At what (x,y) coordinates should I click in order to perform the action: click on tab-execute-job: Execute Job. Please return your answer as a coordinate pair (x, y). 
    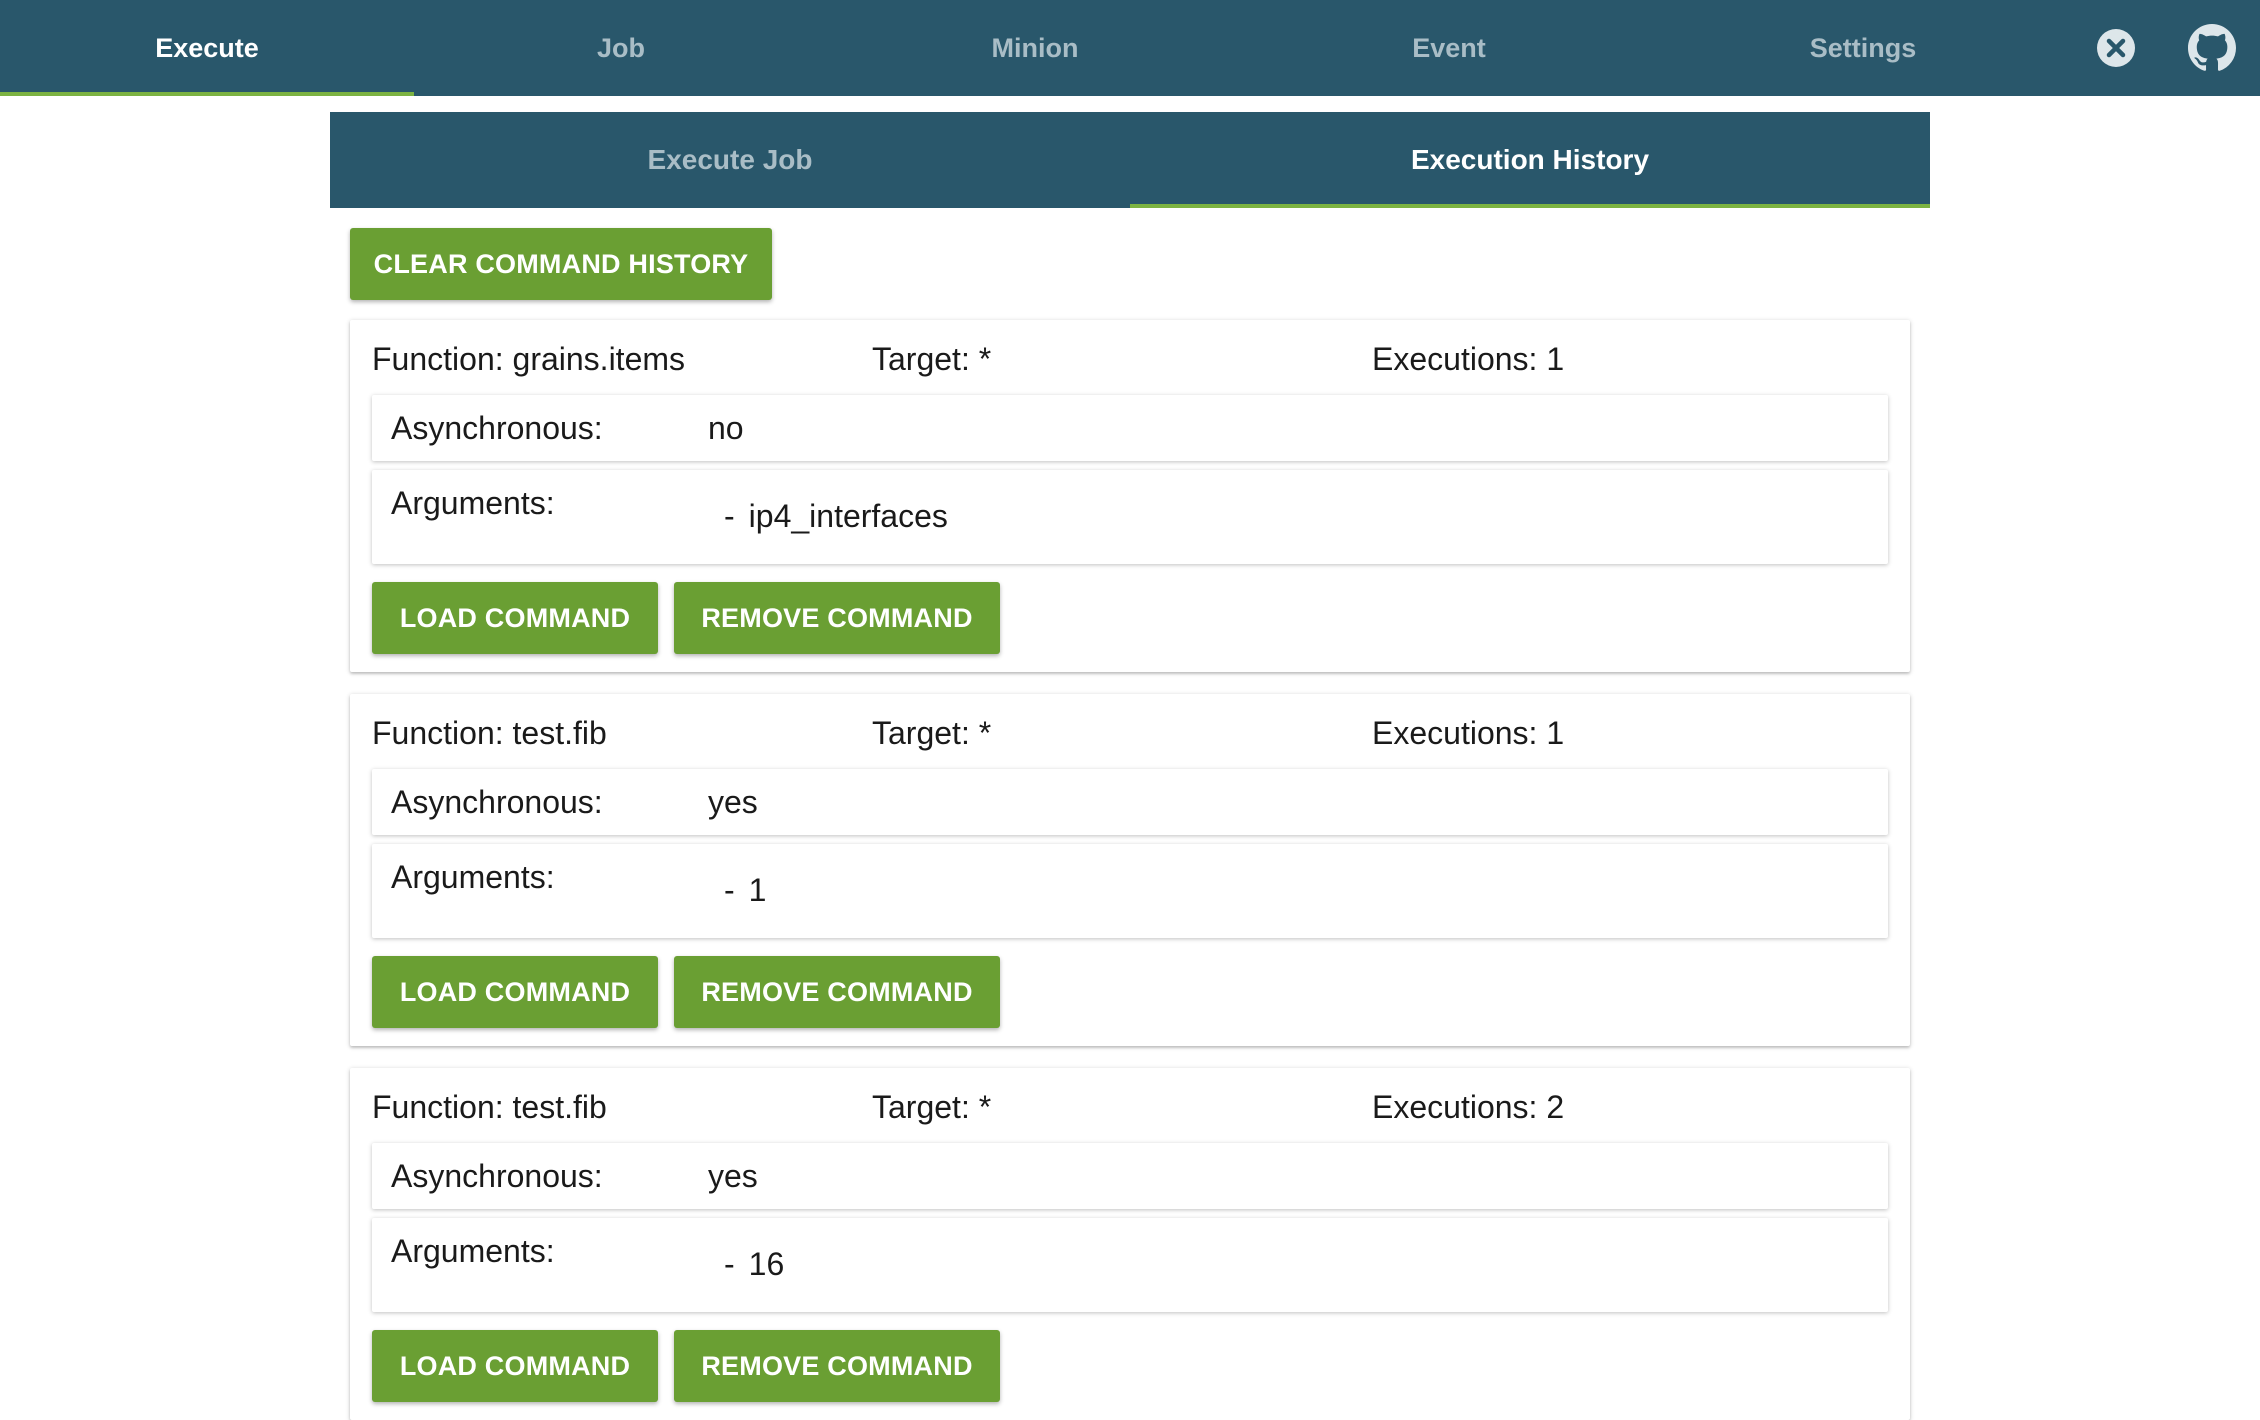
    Looking at the image, I should click on (730, 160).